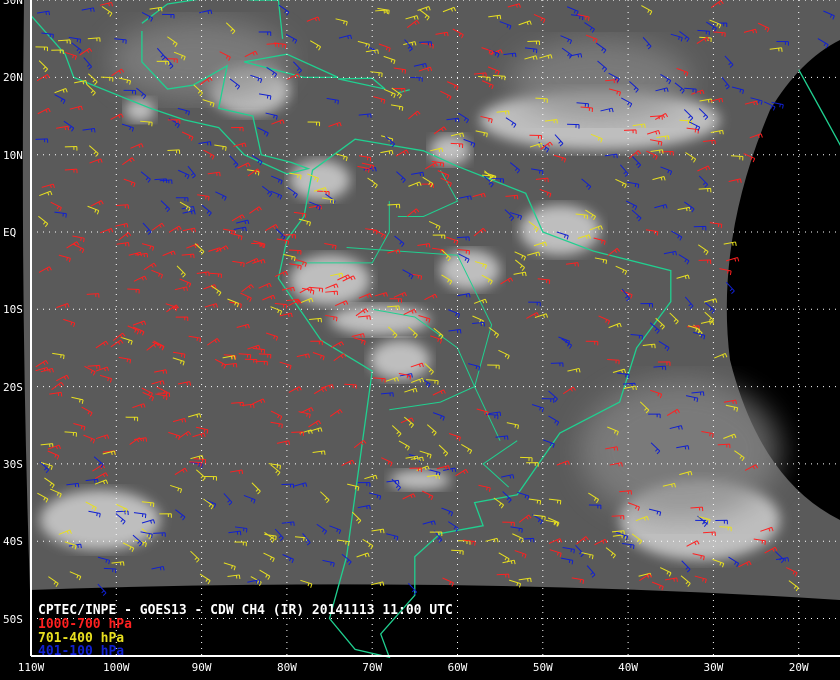 This screenshot has width=840, height=680. What do you see at coordinates (13, 4) in the screenshot?
I see `lat-label: 30N` at bounding box center [13, 4].